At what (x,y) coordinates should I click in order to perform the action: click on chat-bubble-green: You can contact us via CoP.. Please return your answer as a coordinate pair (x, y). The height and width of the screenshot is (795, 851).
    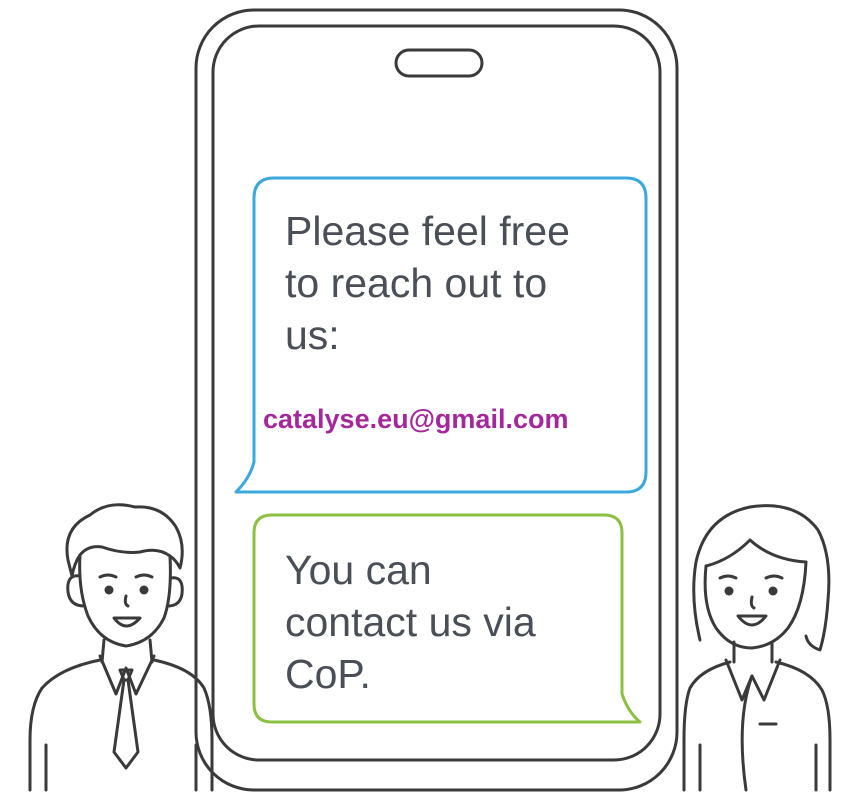
    Looking at the image, I should click on (447, 618).